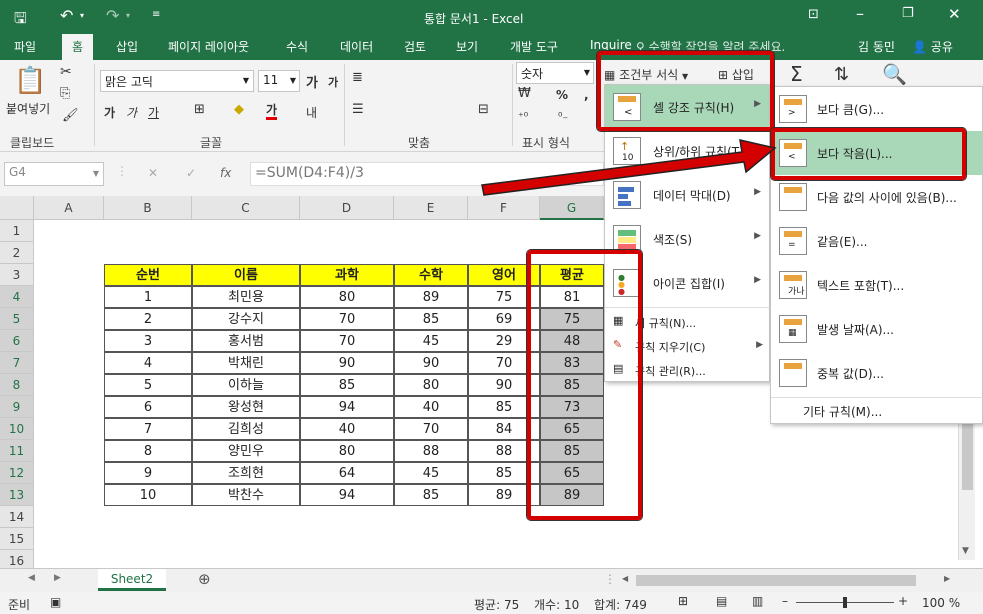  What do you see at coordinates (132, 580) in the screenshot?
I see `sheet-tab: Sheet2` at bounding box center [132, 580].